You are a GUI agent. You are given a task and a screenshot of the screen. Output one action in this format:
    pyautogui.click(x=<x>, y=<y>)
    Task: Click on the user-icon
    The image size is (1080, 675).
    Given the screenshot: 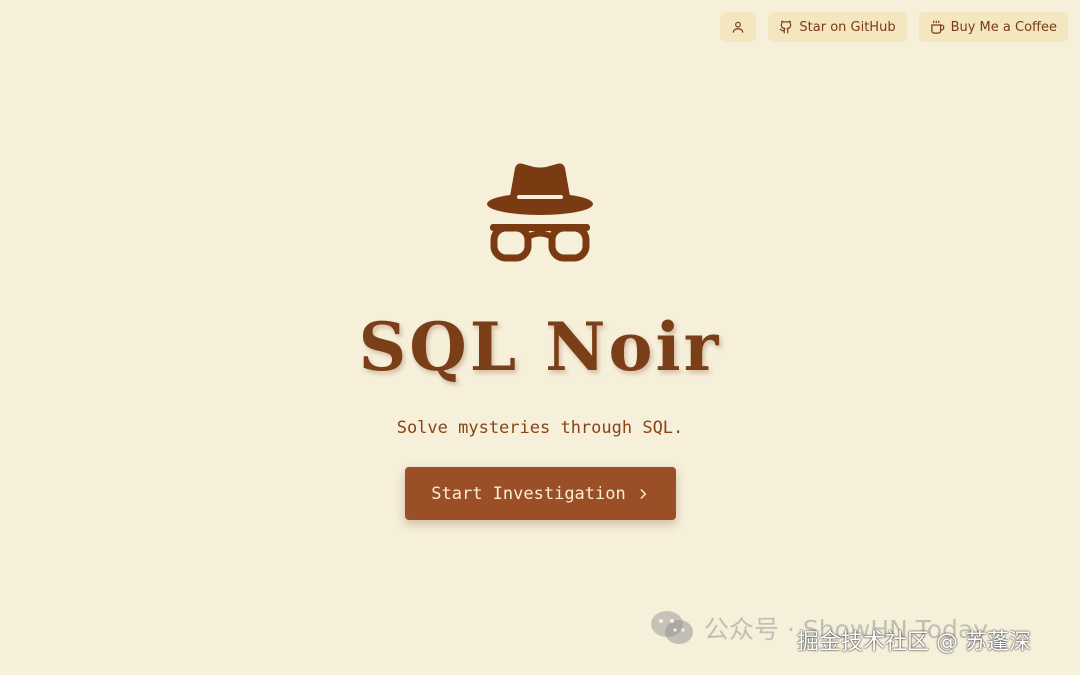 What is the action you would take?
    pyautogui.click(x=738, y=27)
    